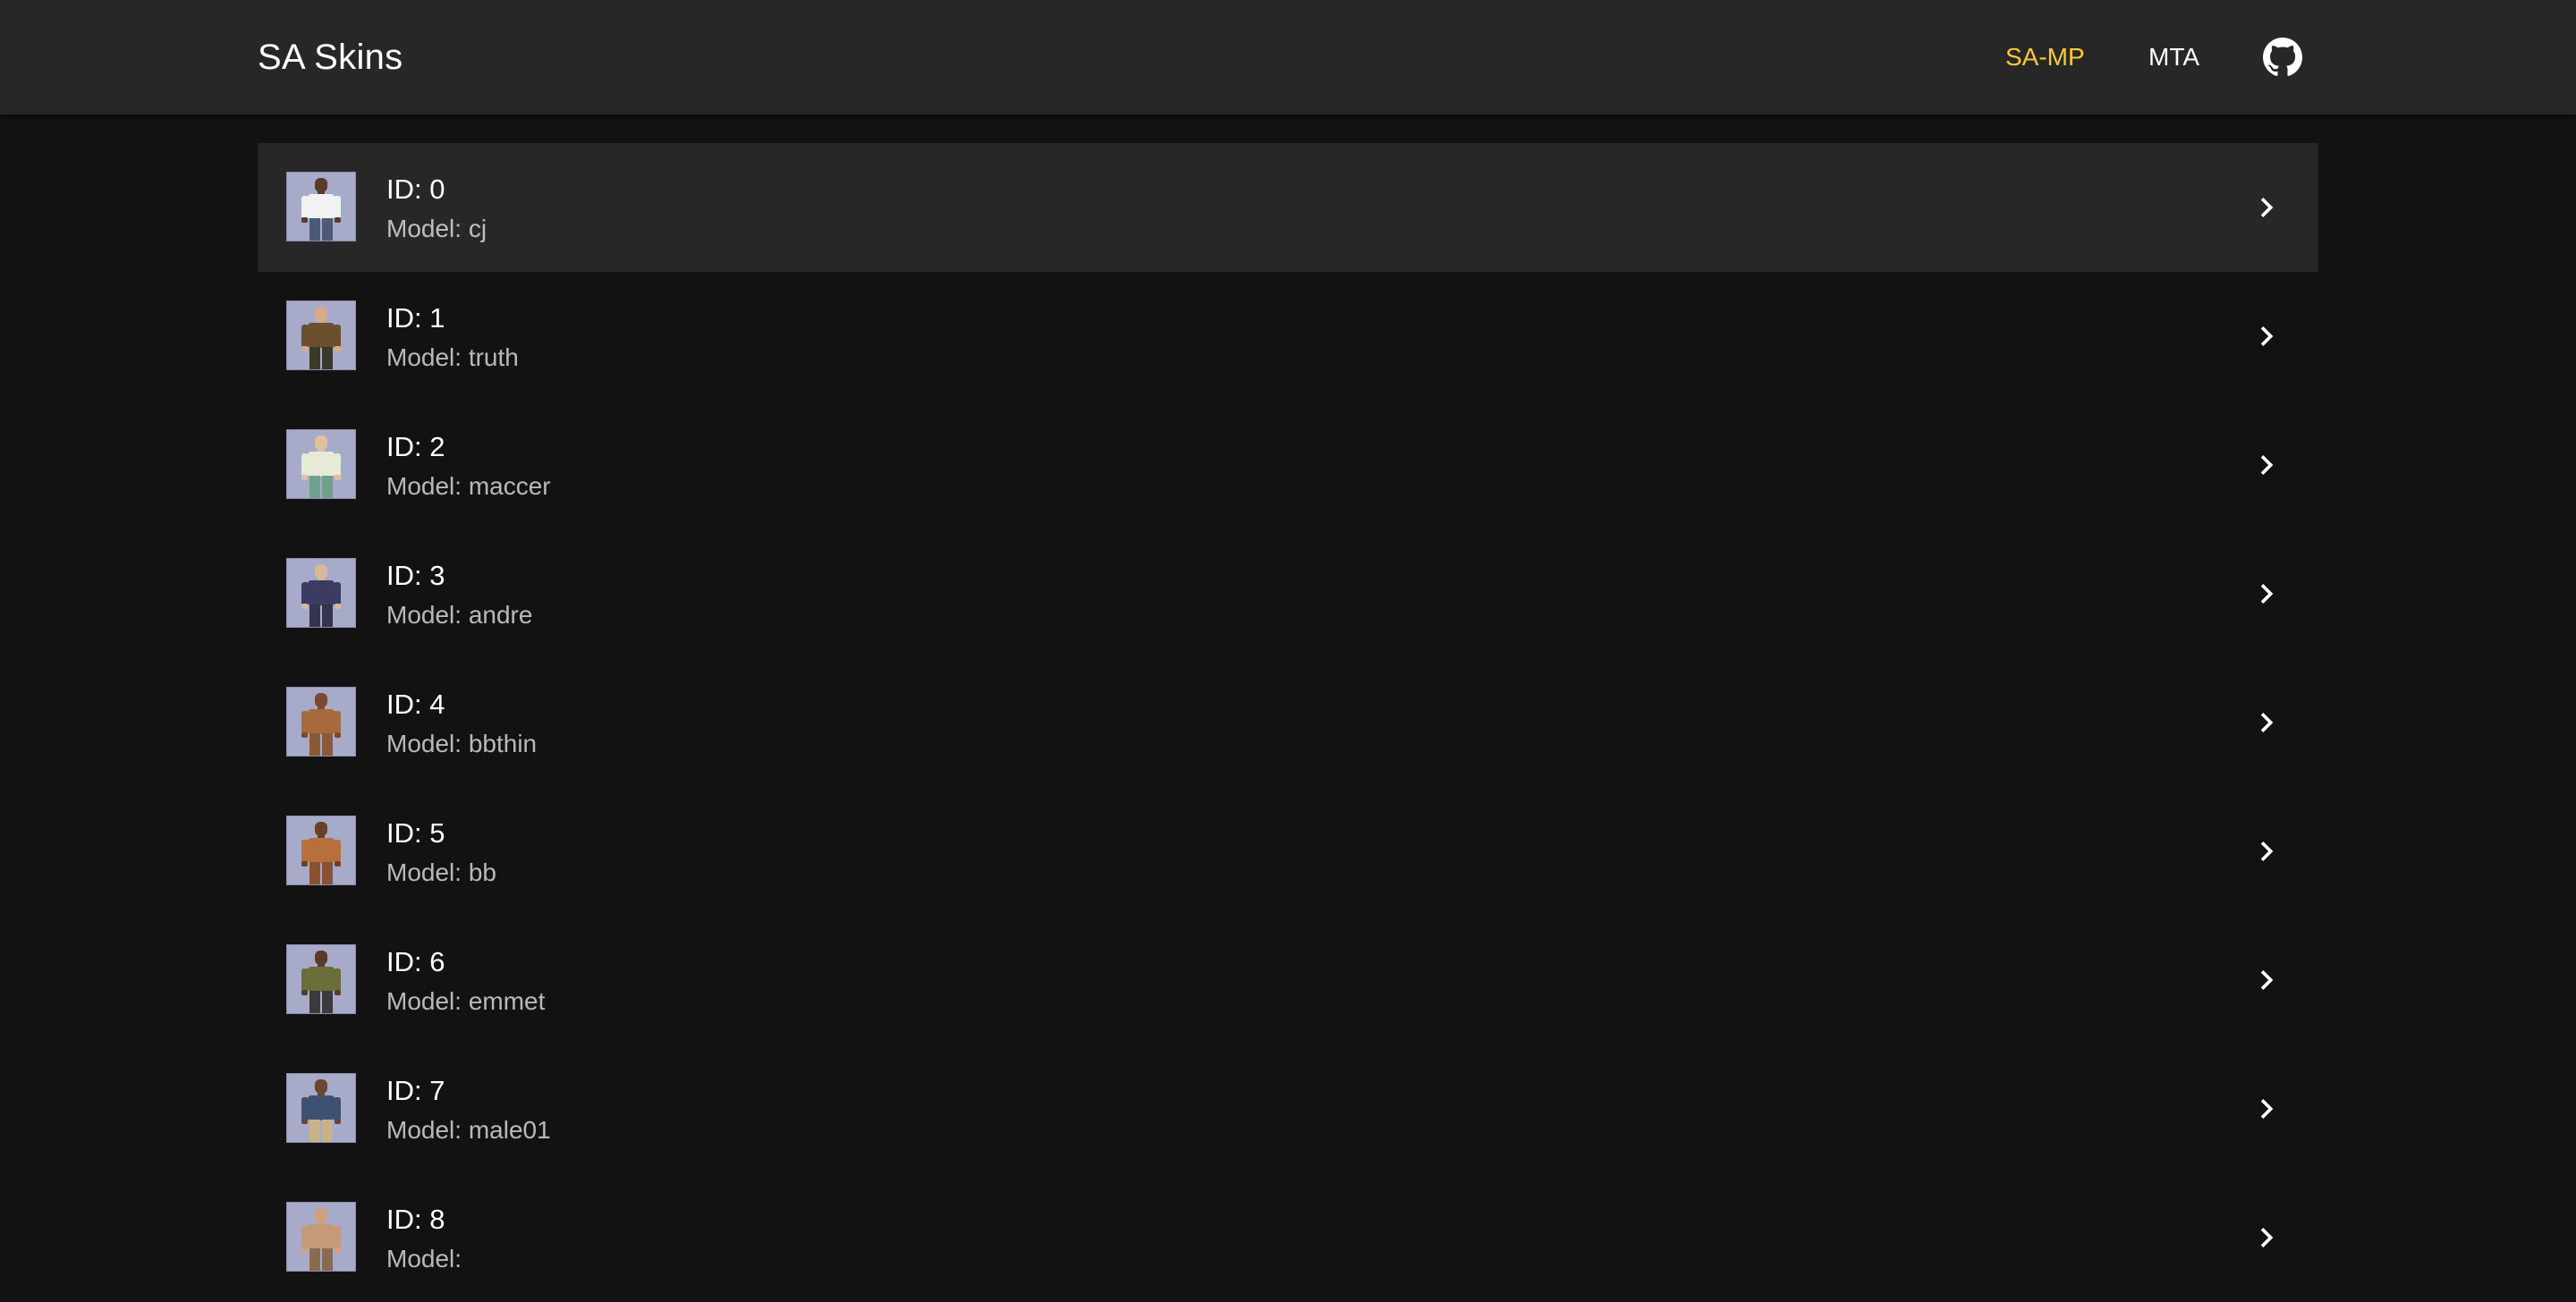 Image resolution: width=2576 pixels, height=1302 pixels. Describe the element at coordinates (465, 982) in the screenshot. I see `skin-text: ID: 6 Model: emmet` at that location.